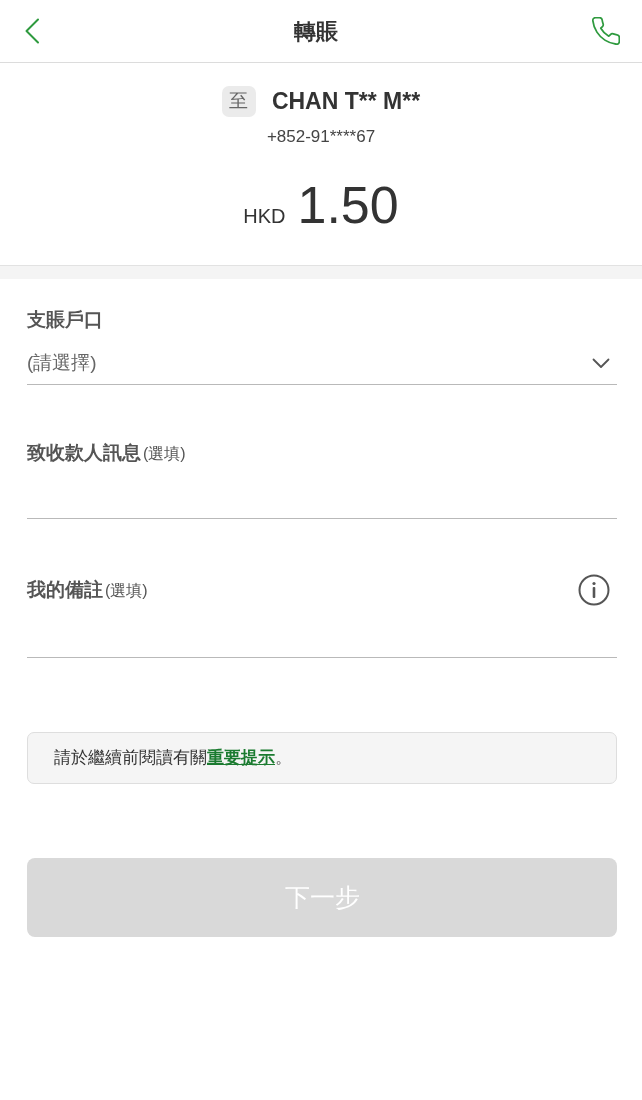  Describe the element at coordinates (238, 101) in the screenshot. I see `recipient-prefix: 至` at that location.